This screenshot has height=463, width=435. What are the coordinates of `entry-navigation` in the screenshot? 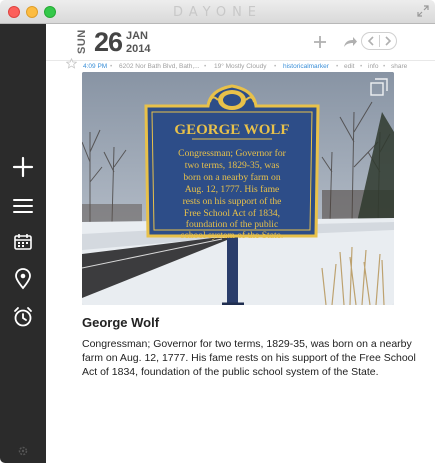 It's located at (379, 41).